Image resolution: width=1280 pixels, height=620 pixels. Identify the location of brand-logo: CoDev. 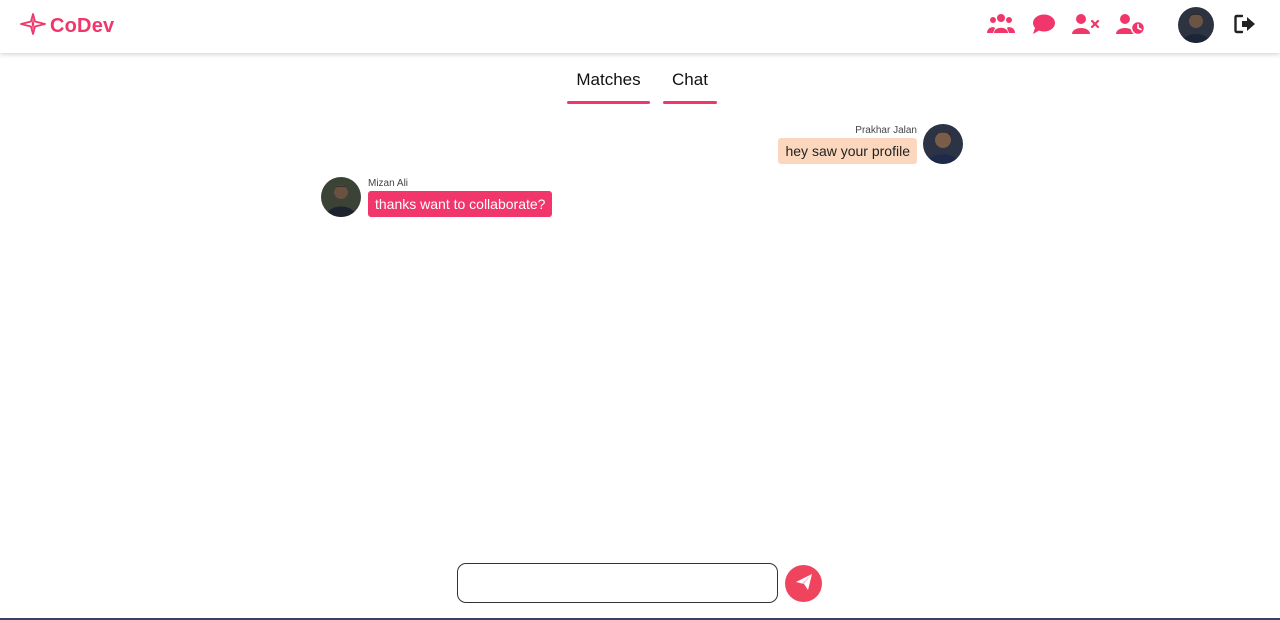
(67, 26).